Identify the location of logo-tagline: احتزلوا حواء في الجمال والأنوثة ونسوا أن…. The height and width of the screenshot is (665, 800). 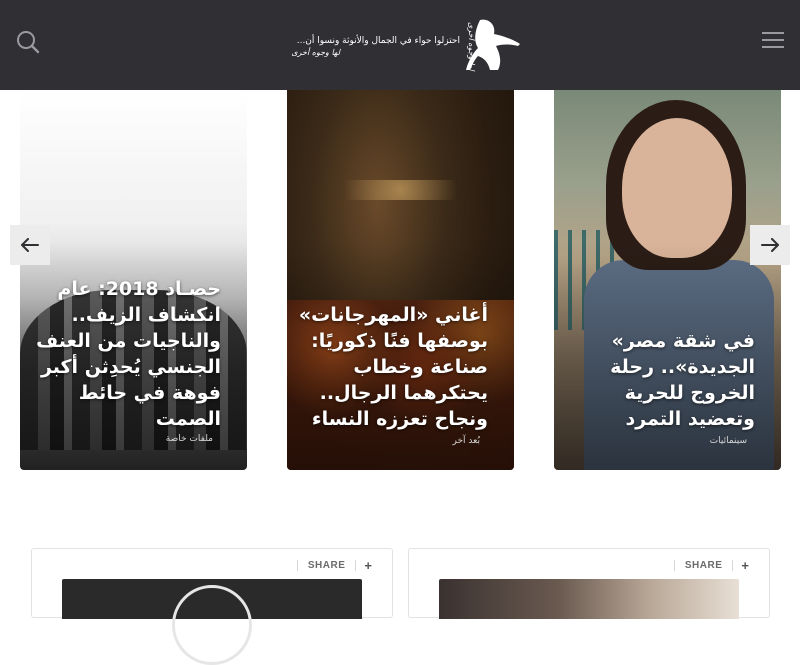
(378, 41).